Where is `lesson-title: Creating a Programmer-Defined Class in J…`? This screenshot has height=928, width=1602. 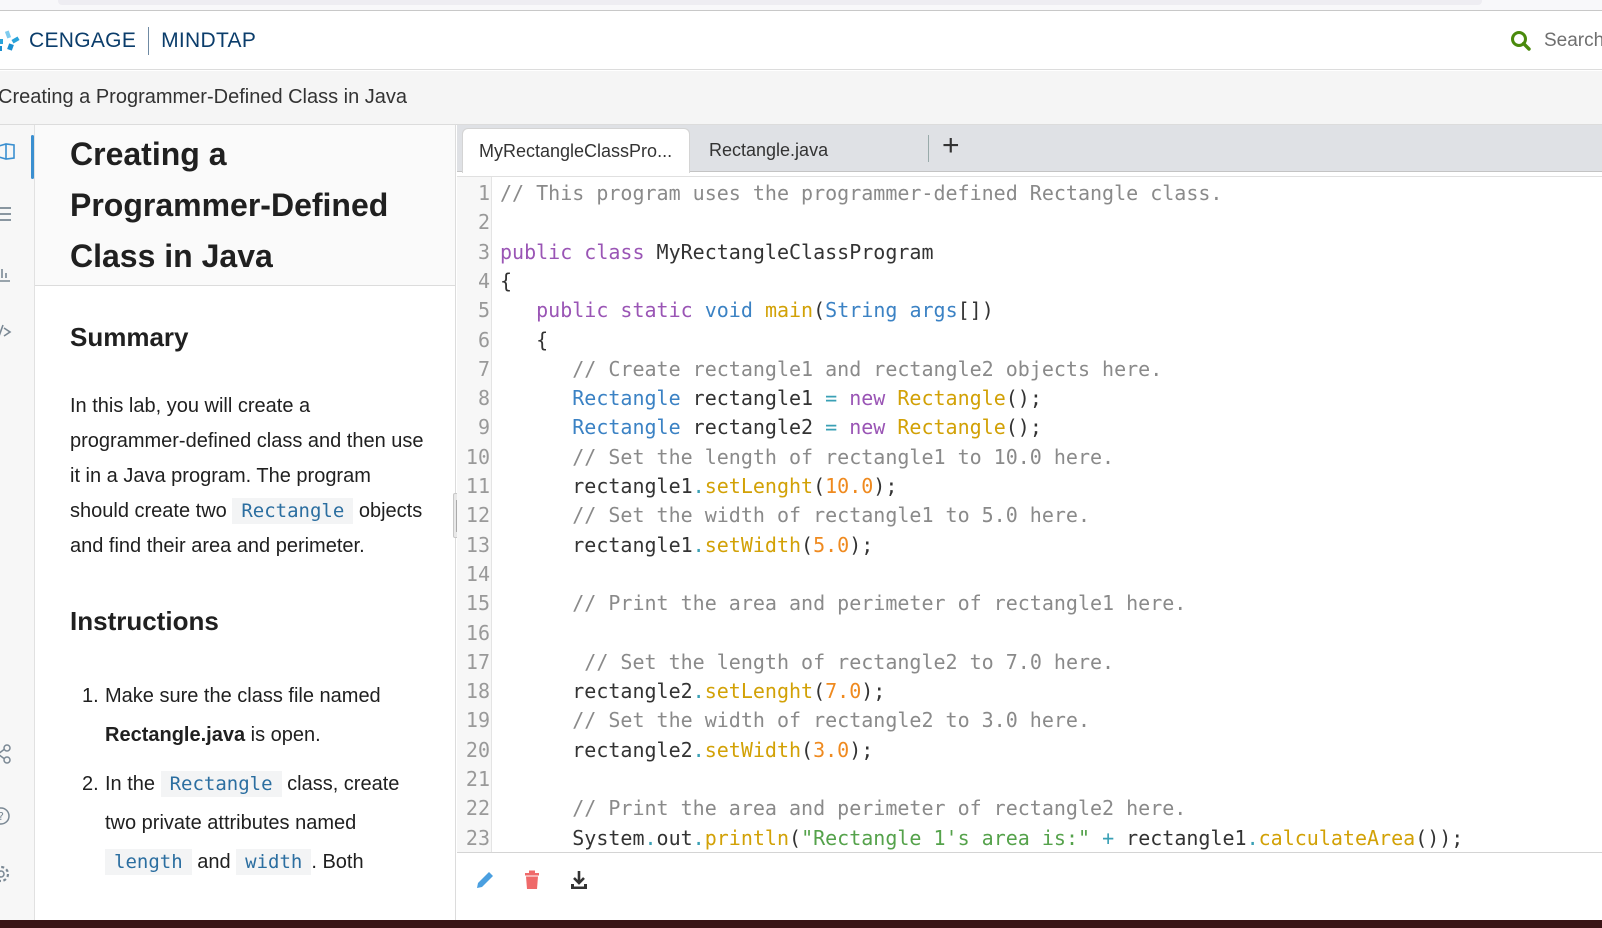 lesson-title: Creating a Programmer-Defined Class in J… is located at coordinates (262, 205).